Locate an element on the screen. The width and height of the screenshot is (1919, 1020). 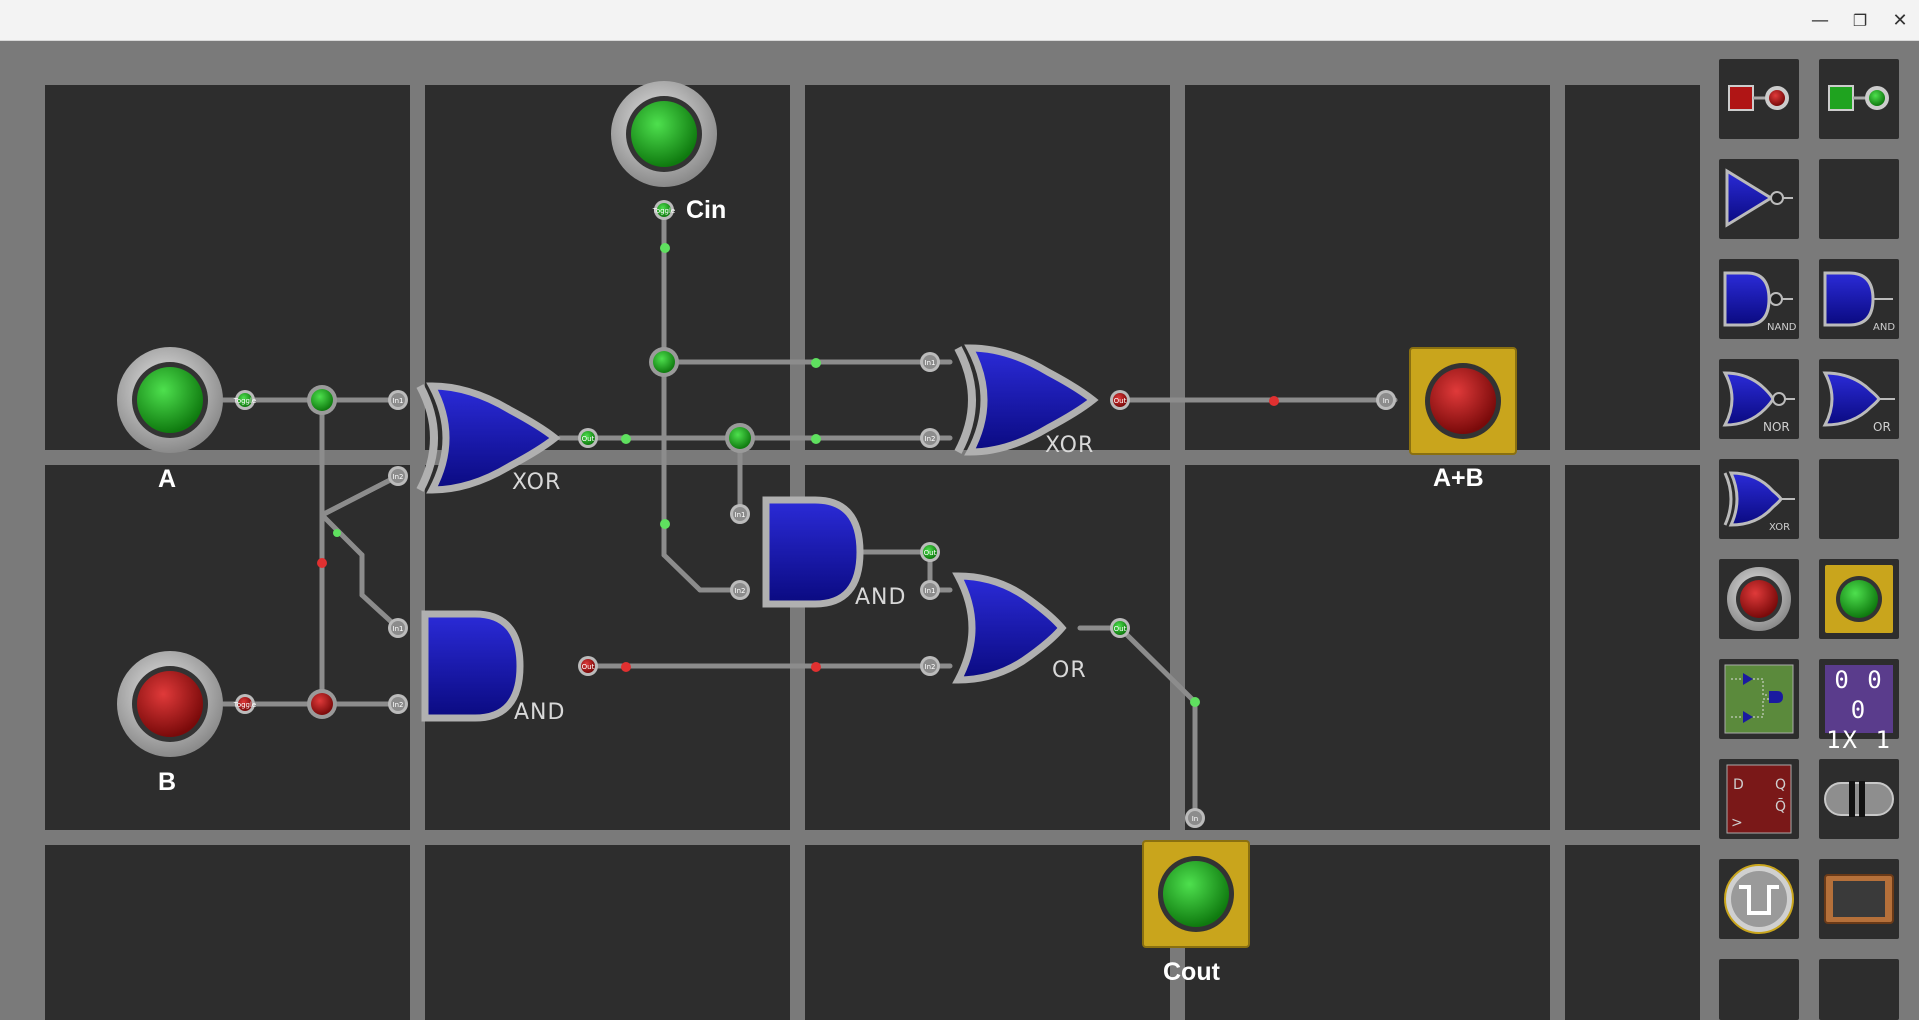
and-gate-2-label: AND is located at coordinates (881, 597).